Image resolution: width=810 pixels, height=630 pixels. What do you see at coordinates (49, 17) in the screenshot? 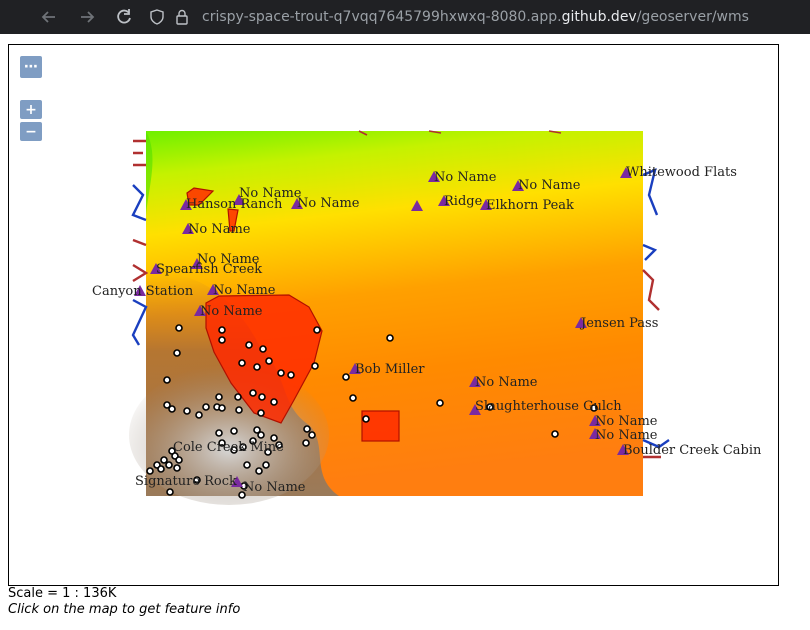
I see `back-arrow-icon` at bounding box center [49, 17].